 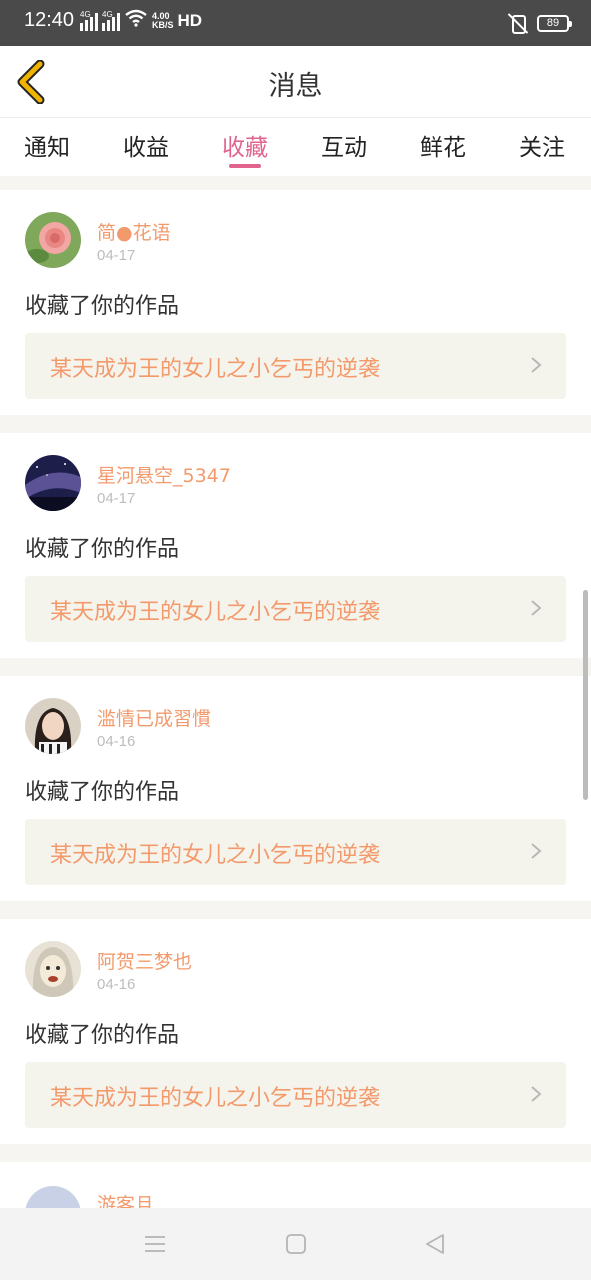 I want to click on tab-earnings: 收益, so click(x=146, y=145).